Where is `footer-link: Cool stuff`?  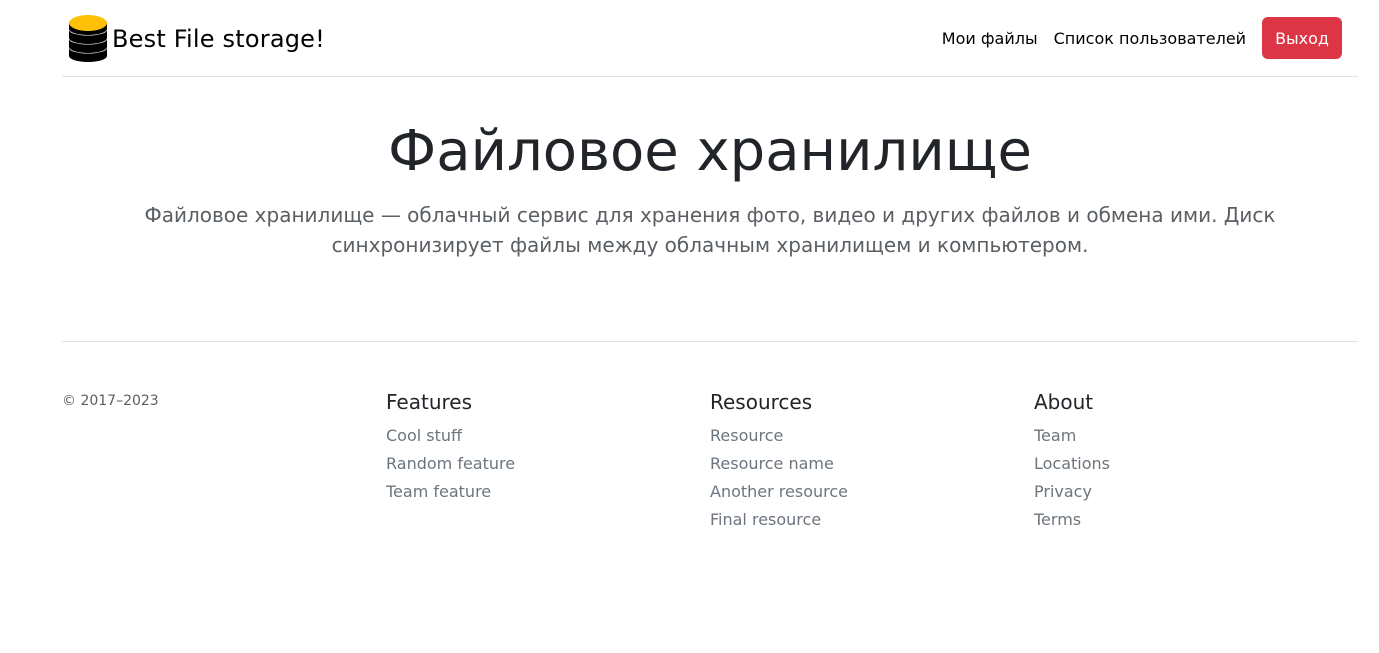 footer-link: Cool stuff is located at coordinates (424, 435).